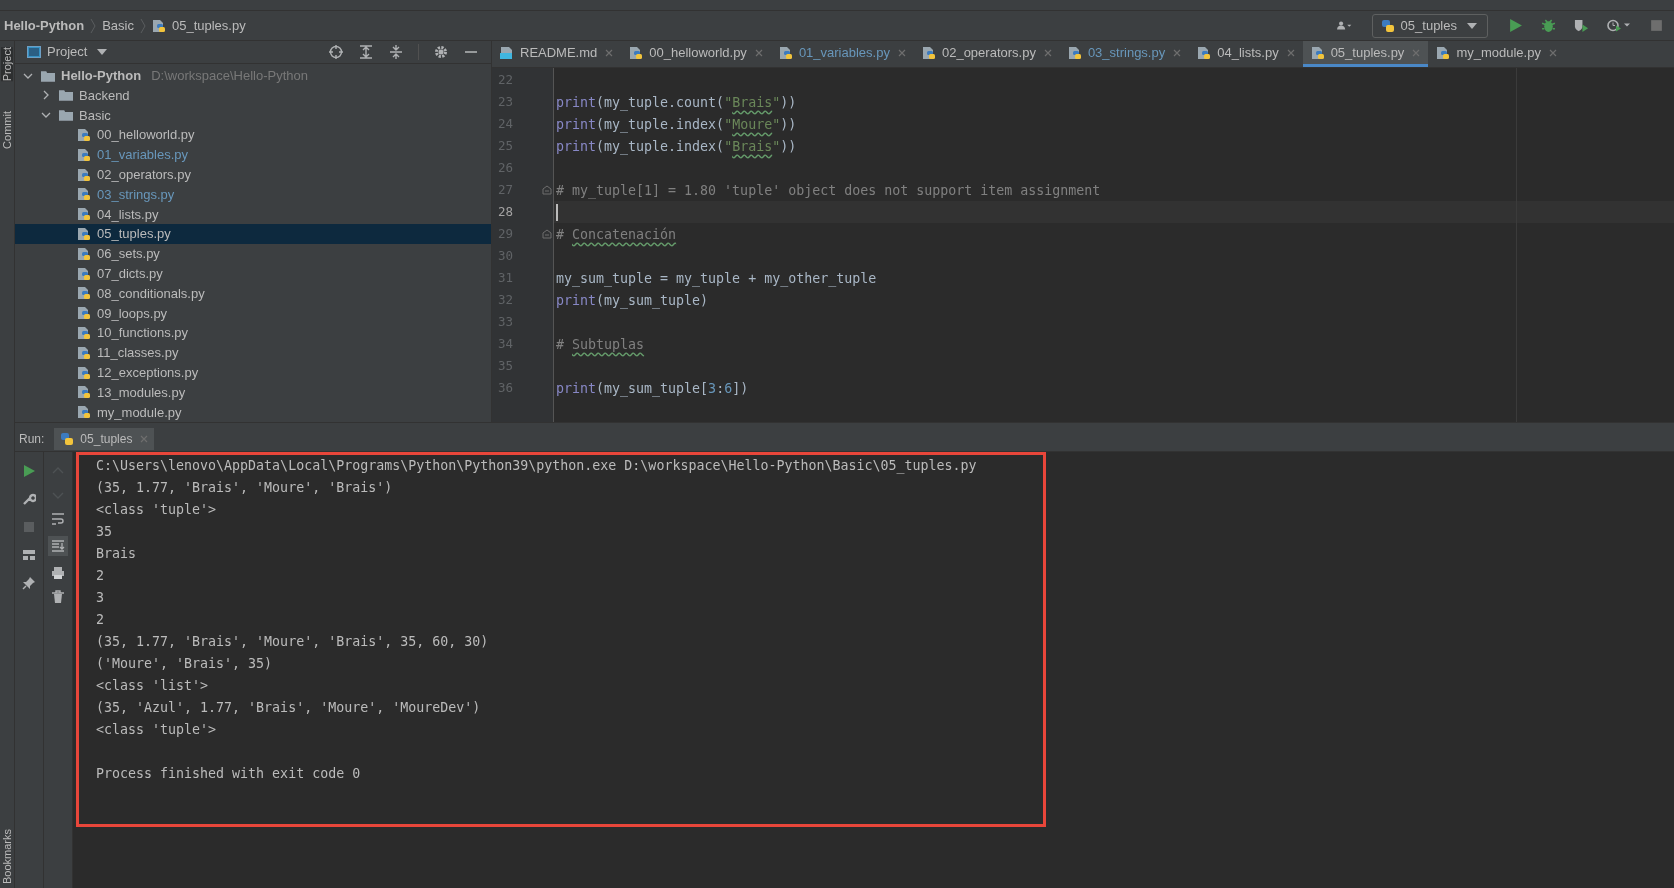  I want to click on folder-icon, so click(66, 115).